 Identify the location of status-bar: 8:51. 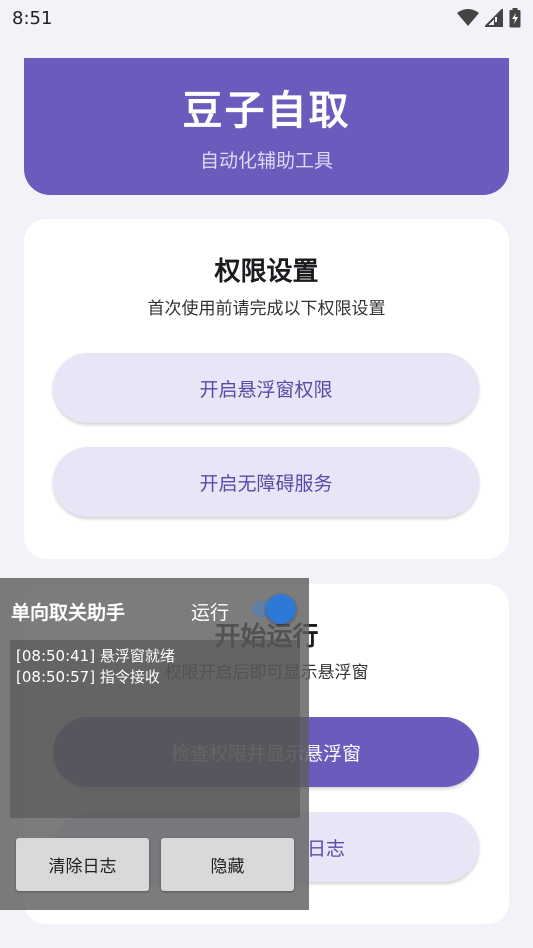
(266, 18).